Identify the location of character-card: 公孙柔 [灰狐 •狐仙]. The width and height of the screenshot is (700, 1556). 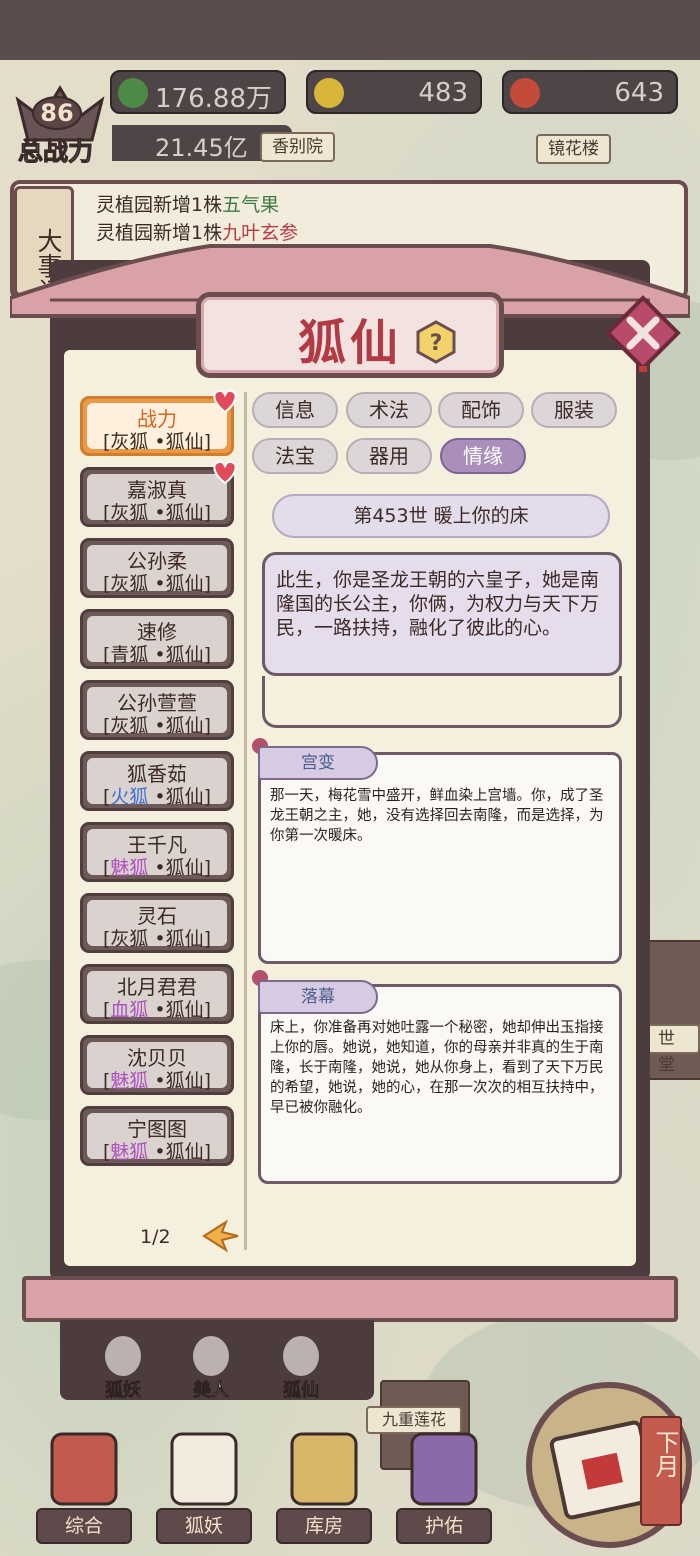
(157, 568).